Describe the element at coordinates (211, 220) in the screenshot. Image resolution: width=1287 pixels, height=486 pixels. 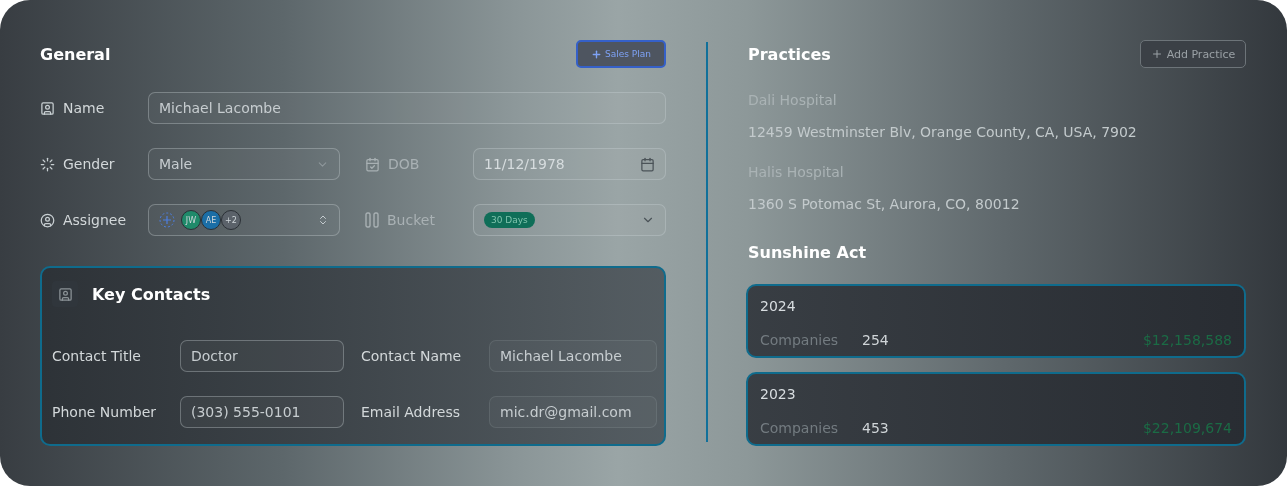
I see `avatar: AE` at that location.